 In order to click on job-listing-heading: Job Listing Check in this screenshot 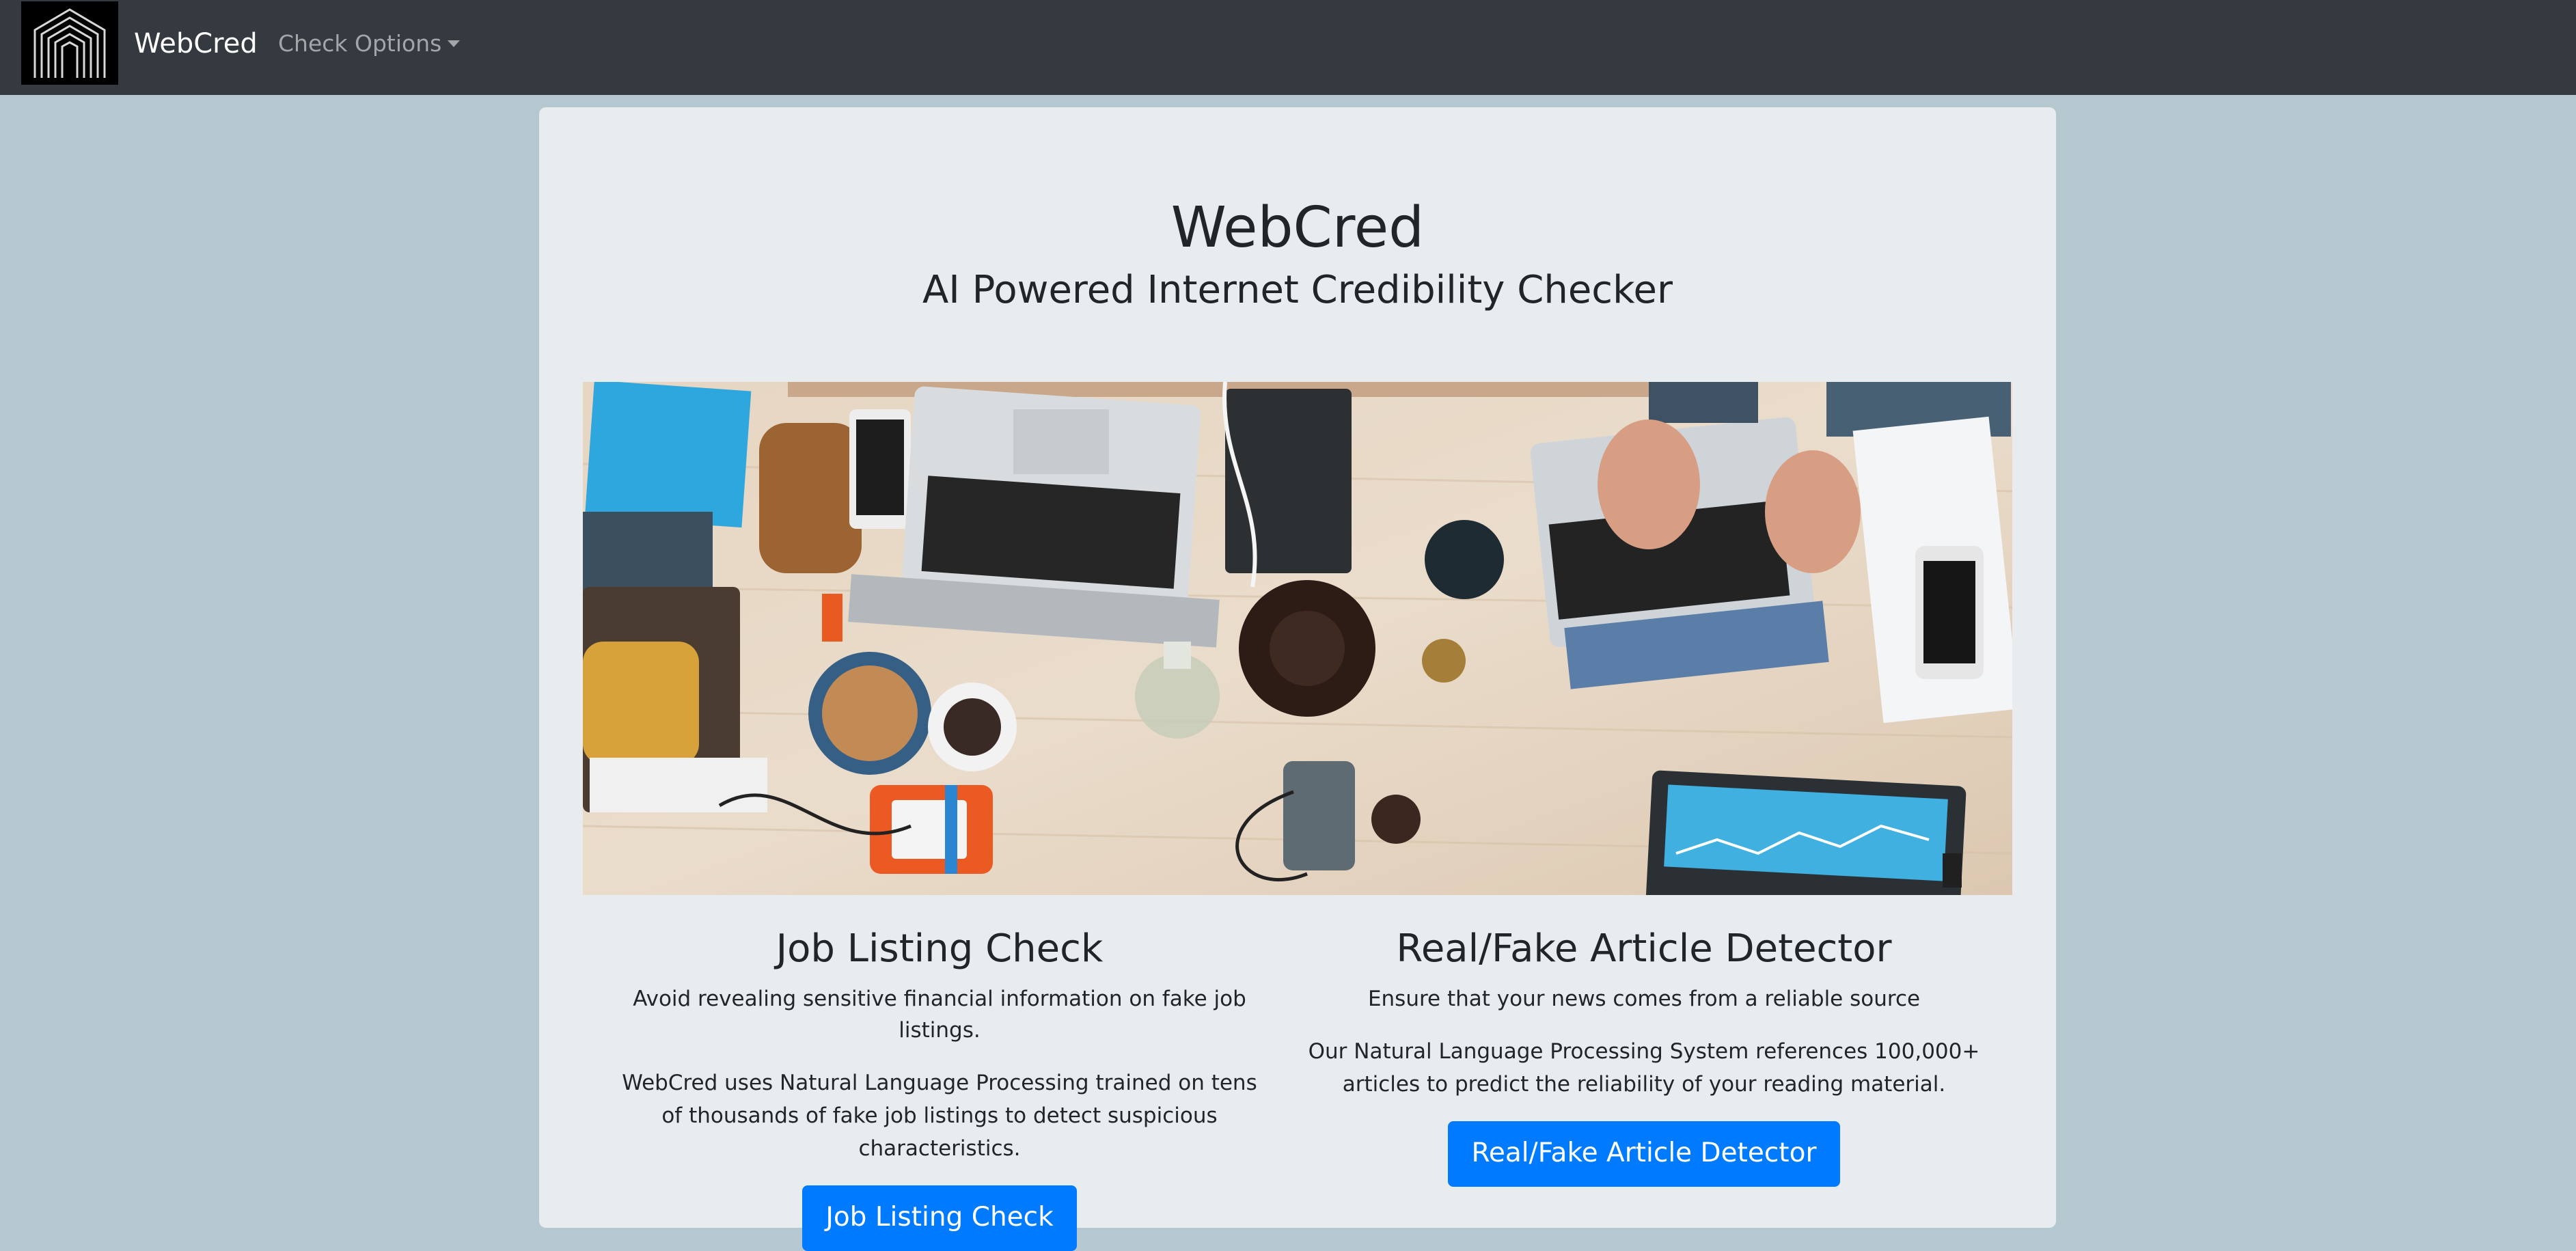, I will do `click(940, 948)`.